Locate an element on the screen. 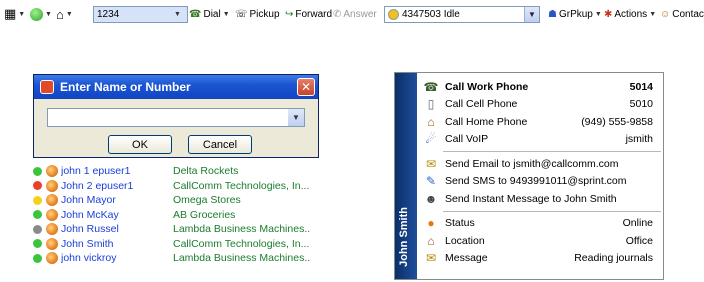 Image resolution: width=704 pixels, height=282 pixels. actions-button: ✱ Actions ▼ is located at coordinates (630, 14).